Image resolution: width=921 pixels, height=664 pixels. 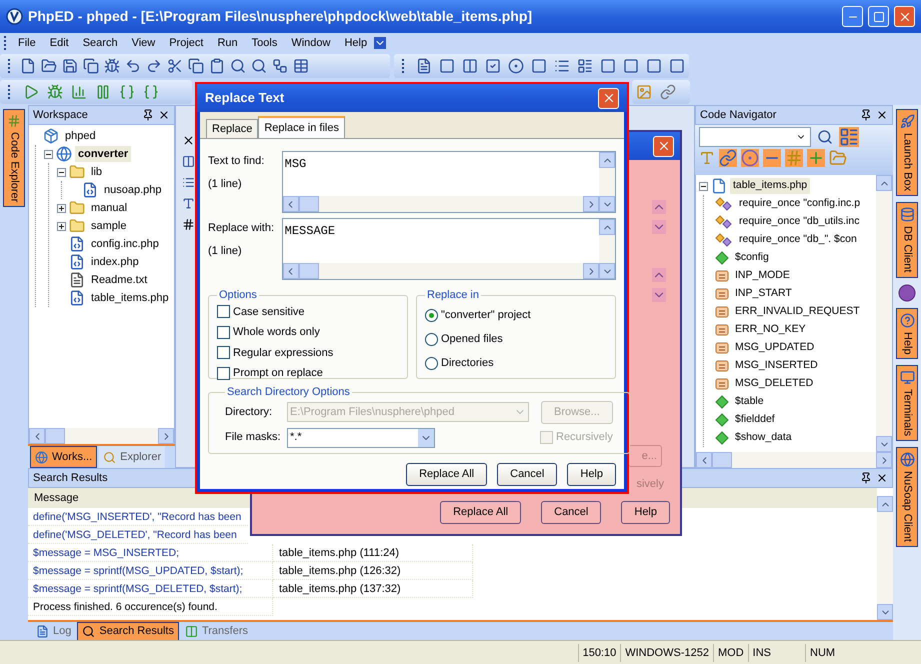 I want to click on layout-list-icon, so click(x=585, y=66).